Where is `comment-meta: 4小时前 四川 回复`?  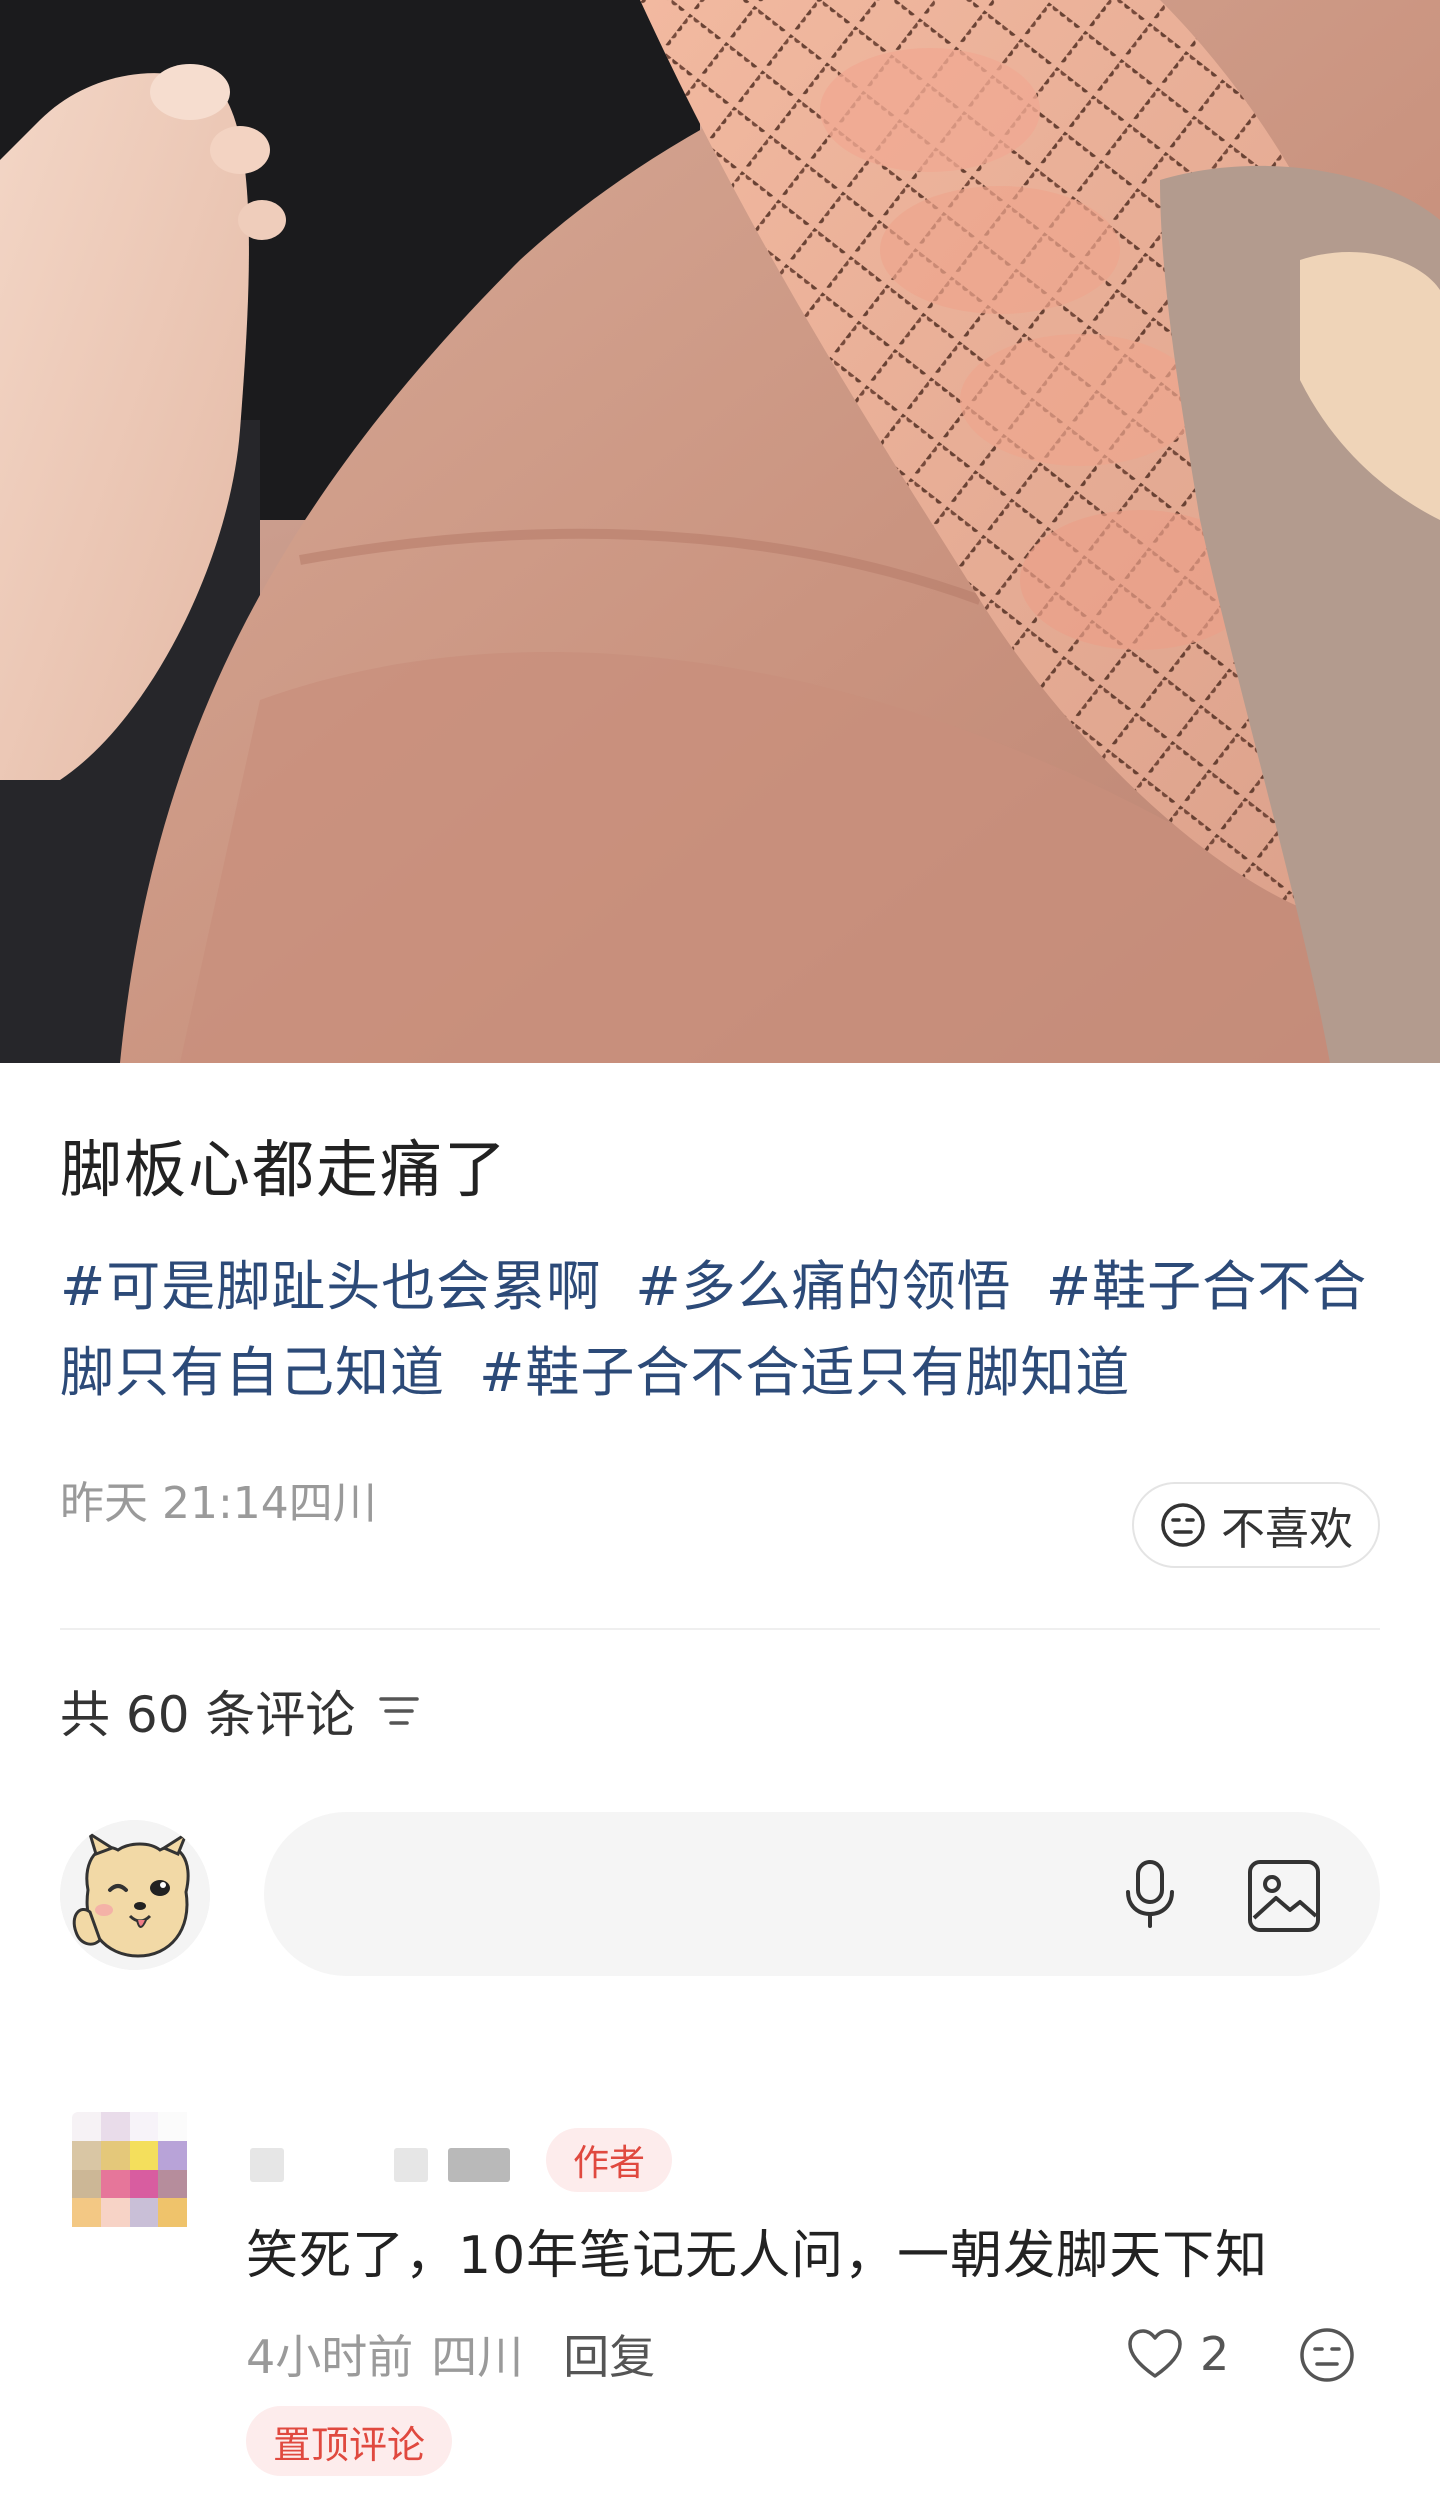 comment-meta: 4小时前 四川 回复 is located at coordinates (450, 2354).